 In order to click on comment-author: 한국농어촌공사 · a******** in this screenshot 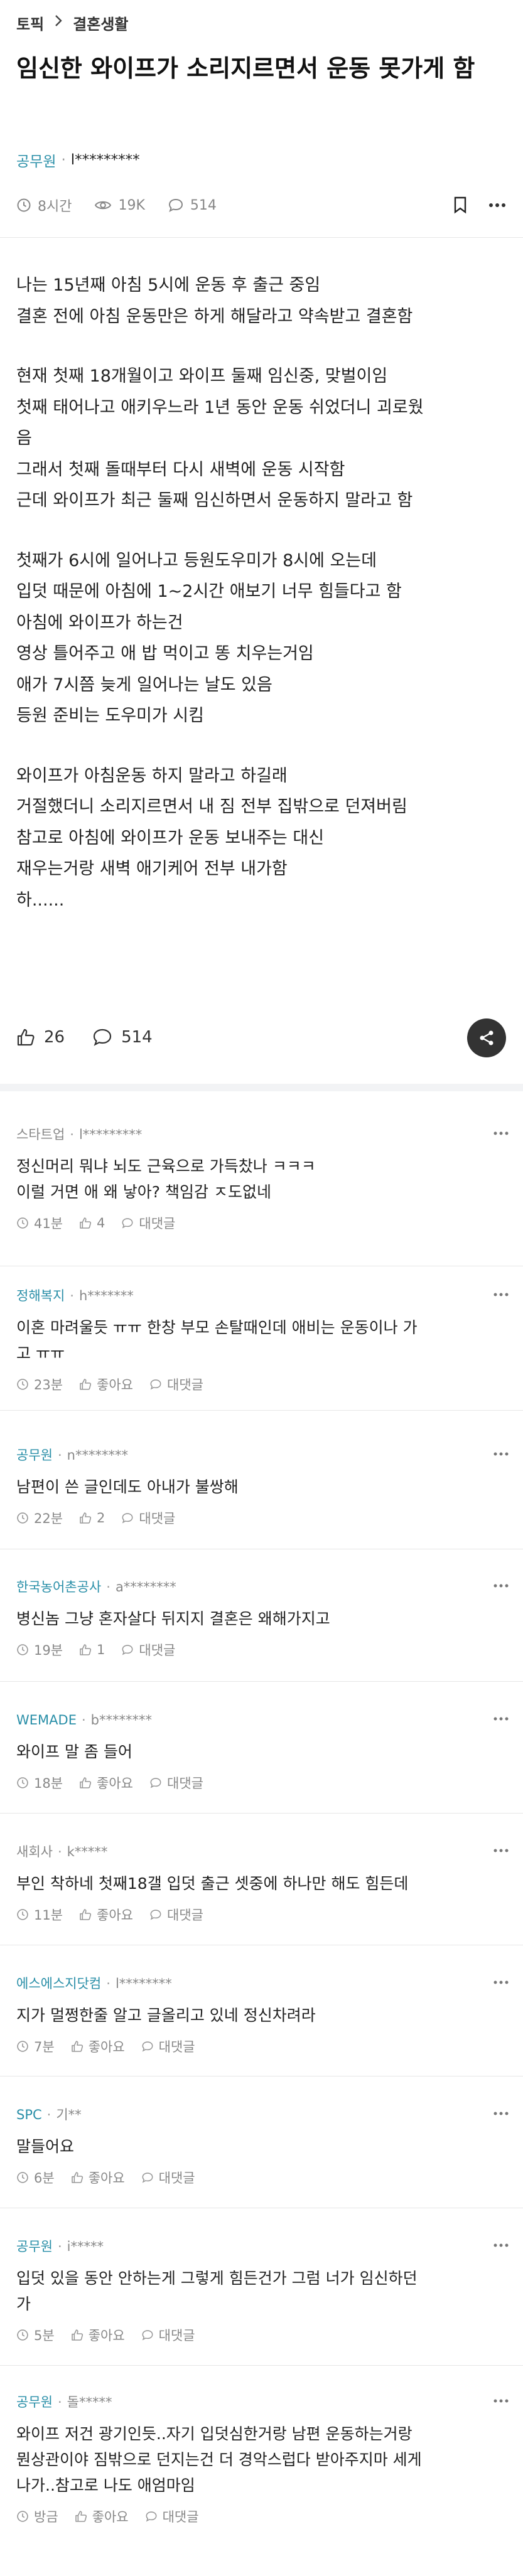, I will do `click(264, 1587)`.